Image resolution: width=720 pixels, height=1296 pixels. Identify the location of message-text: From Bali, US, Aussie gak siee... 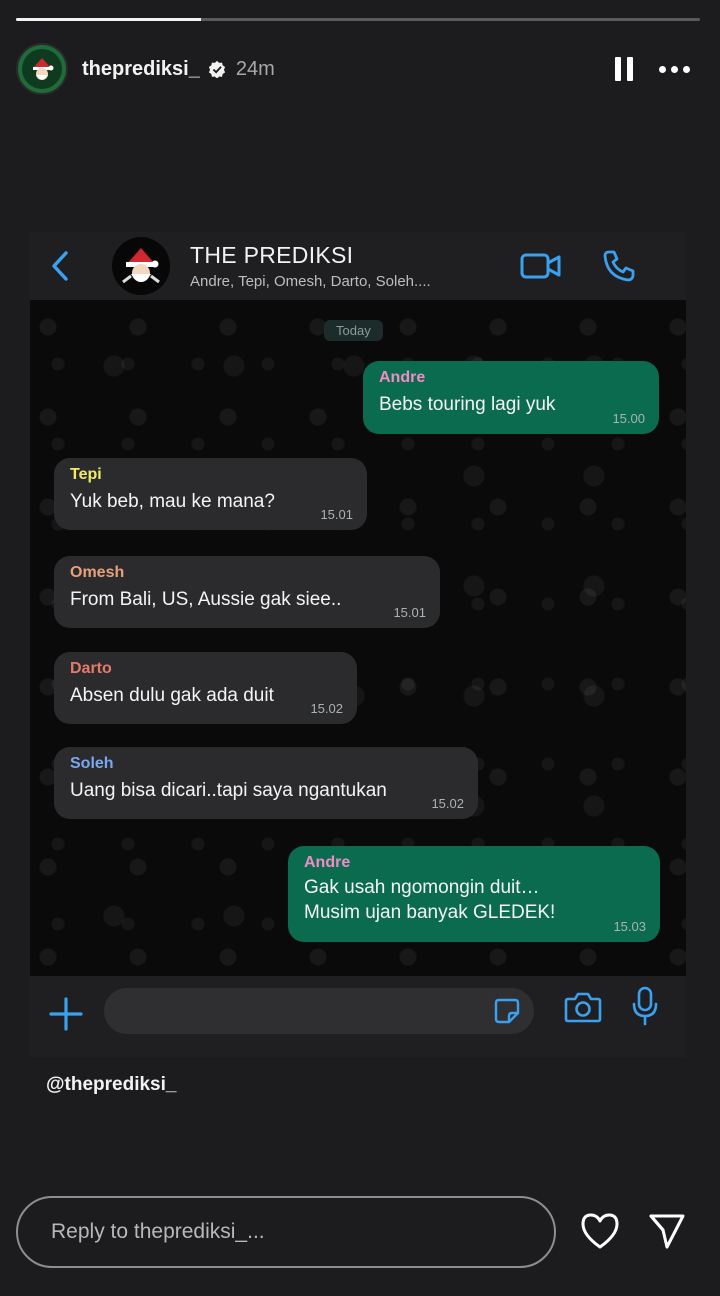
(206, 599).